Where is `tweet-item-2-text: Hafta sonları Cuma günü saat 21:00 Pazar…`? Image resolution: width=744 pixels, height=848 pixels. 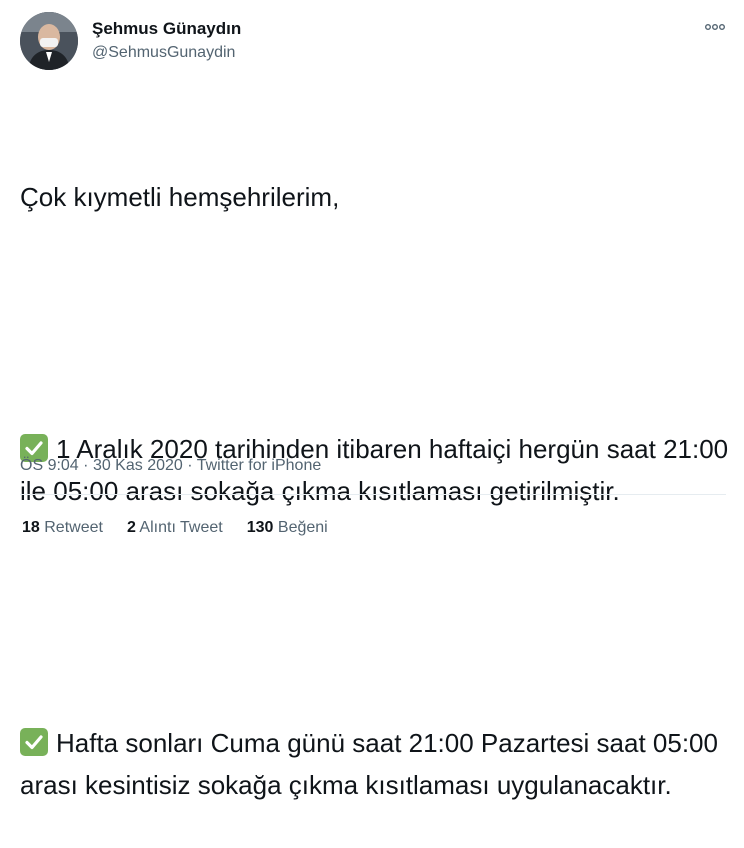
tweet-item-2-text: Hafta sonları Cuma günü saat 21:00 Pazar… is located at coordinates (373, 764).